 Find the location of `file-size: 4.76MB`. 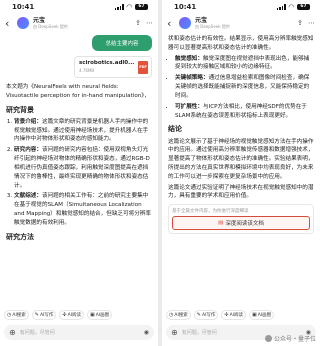

file-size: 4.76MB is located at coordinates (87, 70).